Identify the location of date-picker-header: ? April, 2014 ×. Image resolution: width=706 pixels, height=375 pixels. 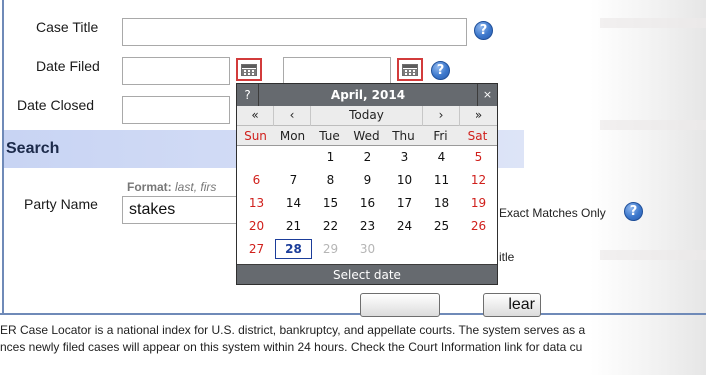
(367, 95).